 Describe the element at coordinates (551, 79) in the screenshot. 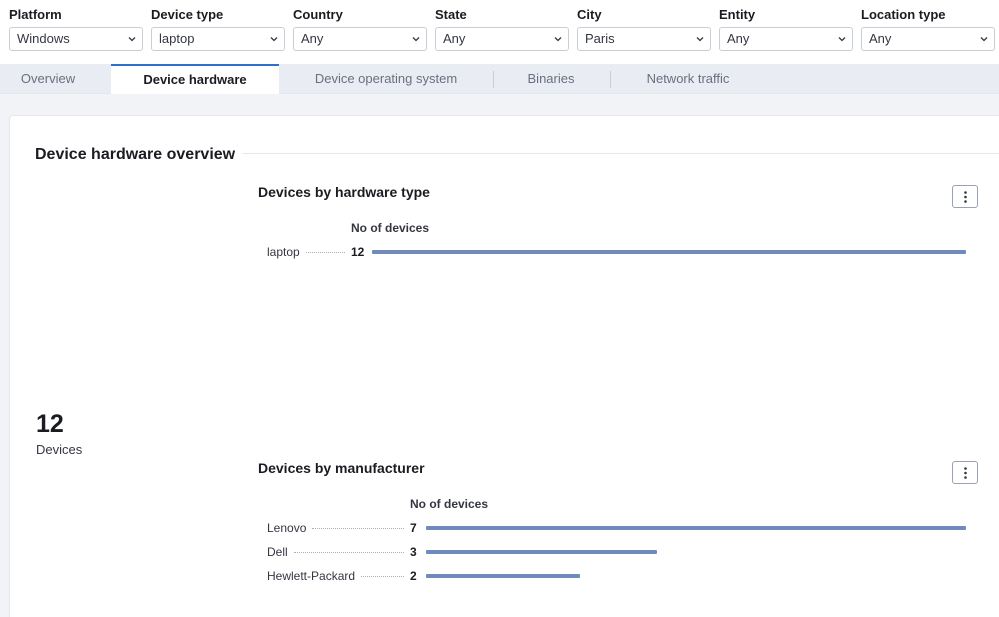

I see `tab-binaries: Binaries` at that location.